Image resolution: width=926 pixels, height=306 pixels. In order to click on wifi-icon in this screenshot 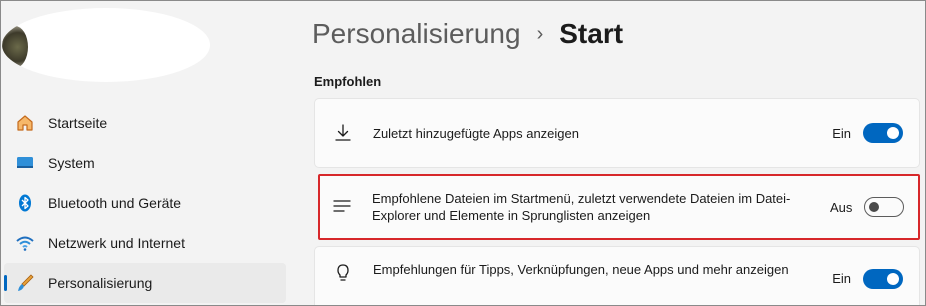, I will do `click(25, 243)`.